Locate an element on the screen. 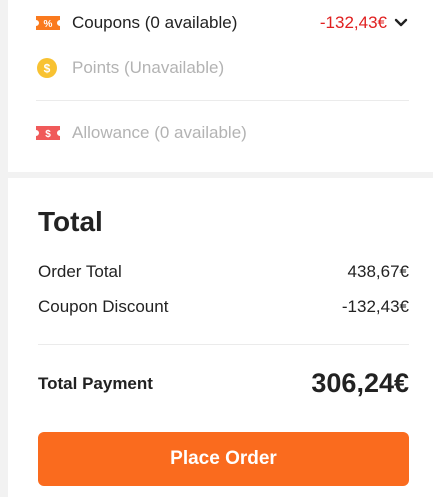 The width and height of the screenshot is (433, 497). order-total-row: Order Total 438,67€ is located at coordinates (223, 272).